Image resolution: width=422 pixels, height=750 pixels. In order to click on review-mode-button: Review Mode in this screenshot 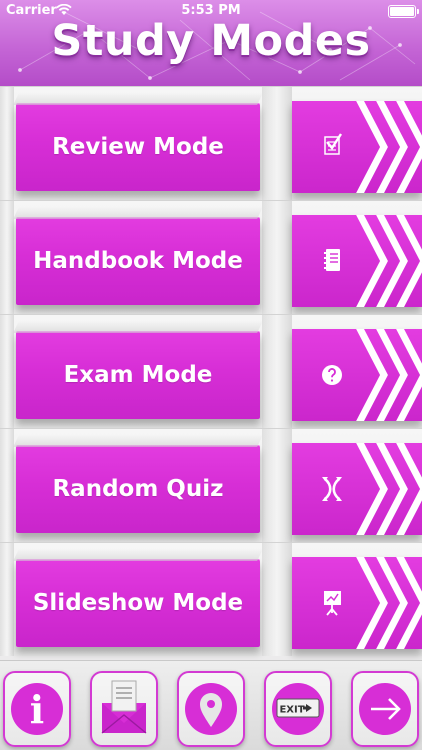, I will do `click(138, 147)`.